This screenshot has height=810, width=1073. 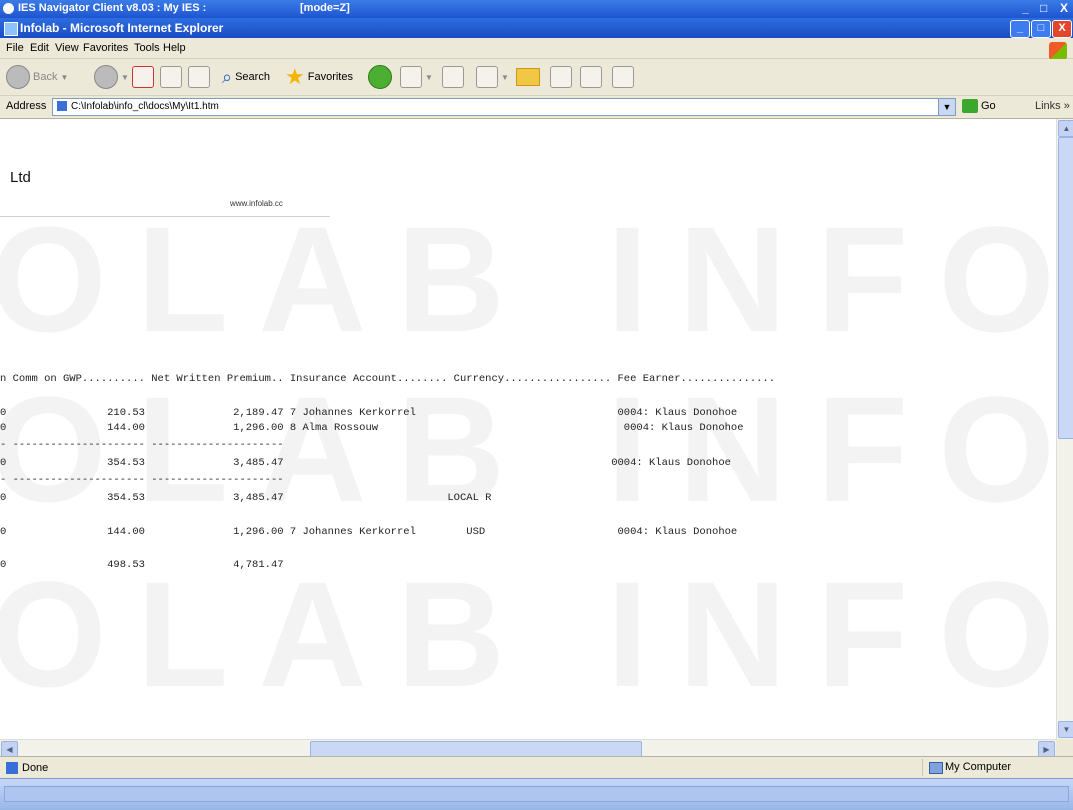 I want to click on edit-icon, so click(x=487, y=77).